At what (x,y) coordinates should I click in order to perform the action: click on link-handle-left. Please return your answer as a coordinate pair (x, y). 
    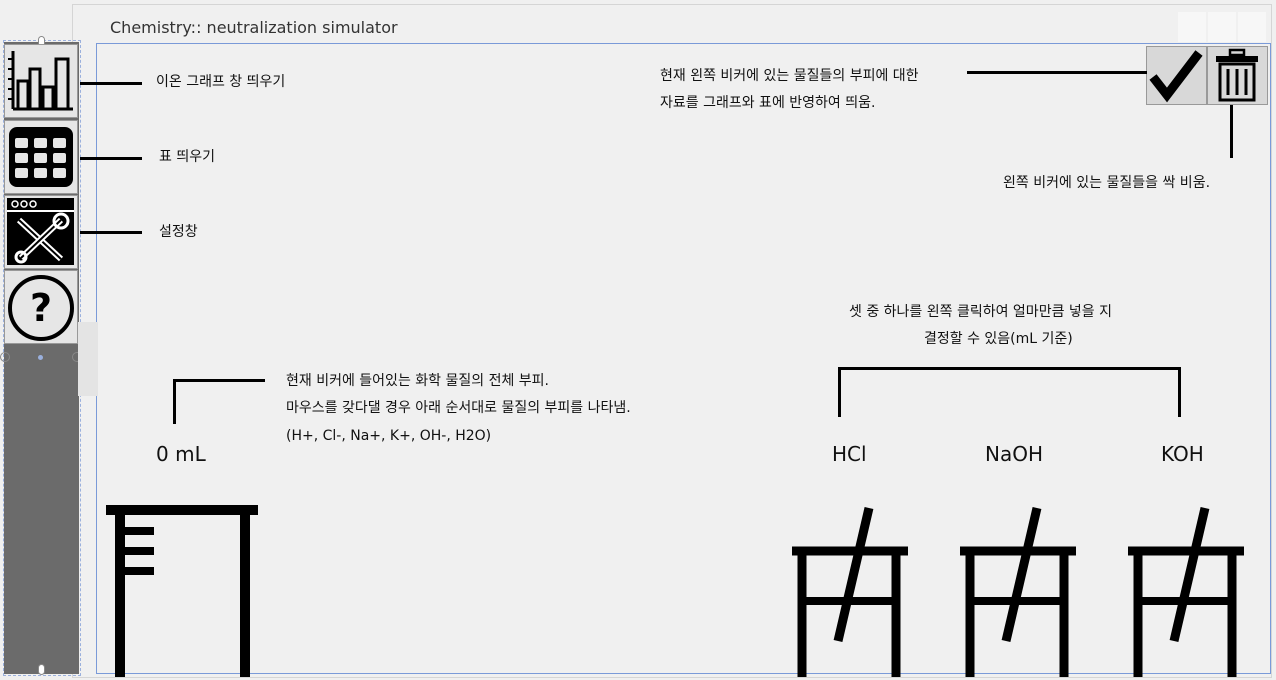
    Looking at the image, I should click on (5, 357).